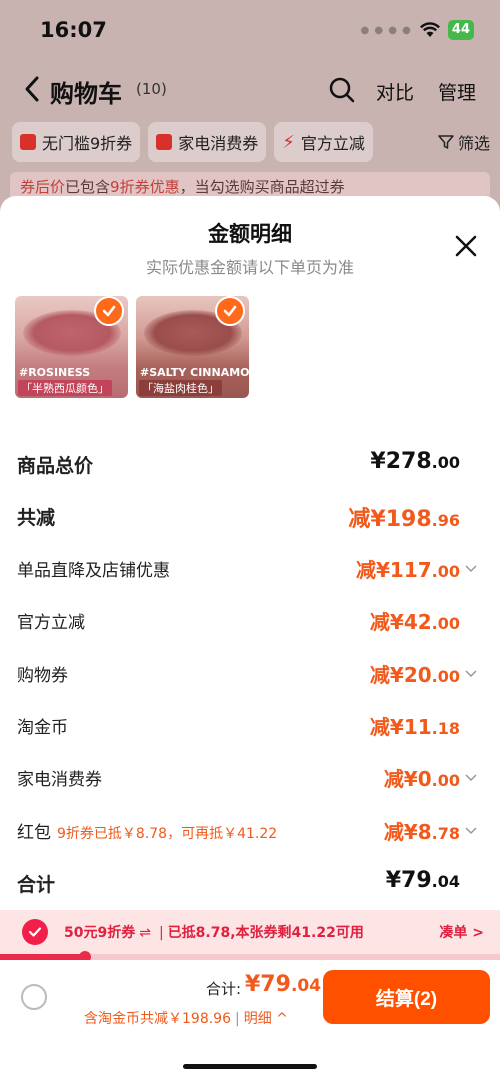 Image resolution: width=500 pixels, height=1081 pixels. Describe the element at coordinates (283, 984) in the screenshot. I see `total-value: ¥79.04` at that location.